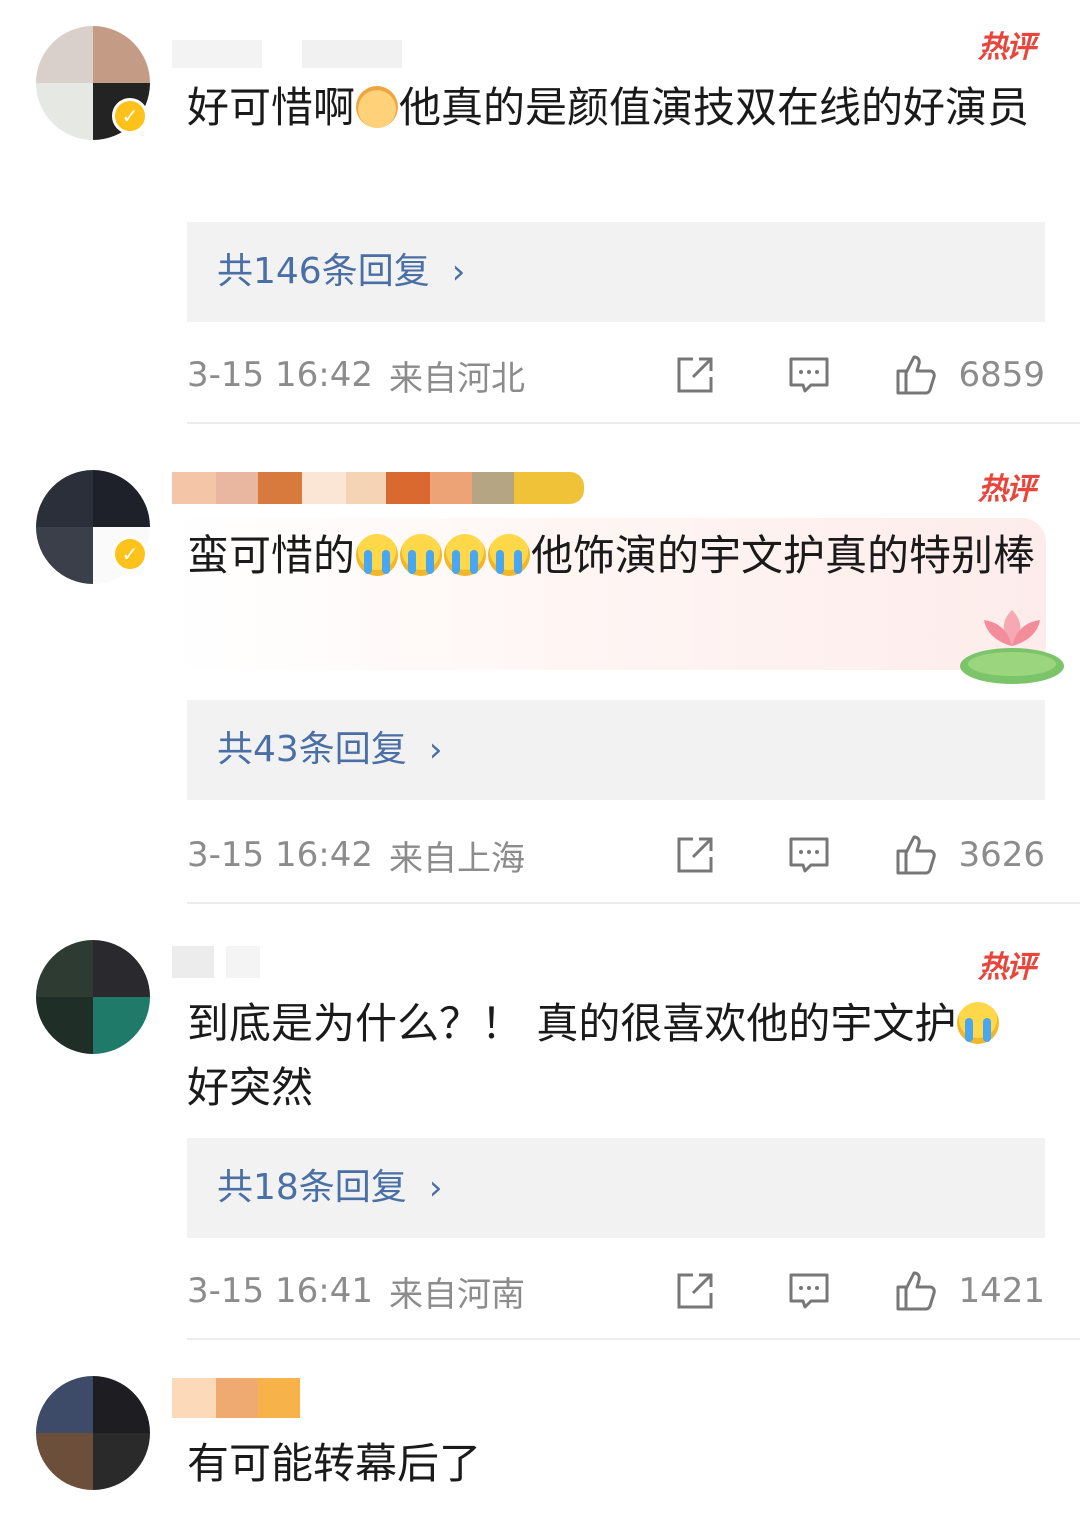  Describe the element at coordinates (334, 1463) in the screenshot. I see `comment-text-part: 有可能转幕后了` at that location.